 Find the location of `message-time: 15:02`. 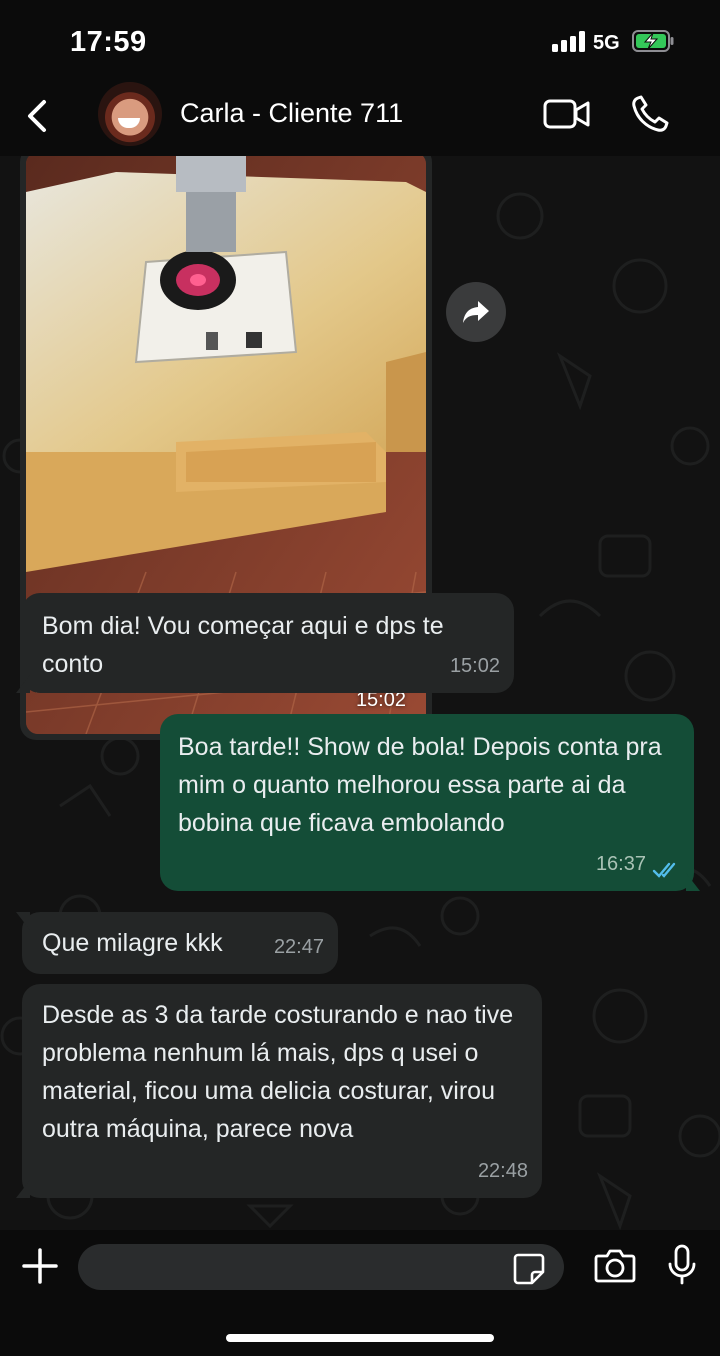

message-time: 15:02 is located at coordinates (474, 666).